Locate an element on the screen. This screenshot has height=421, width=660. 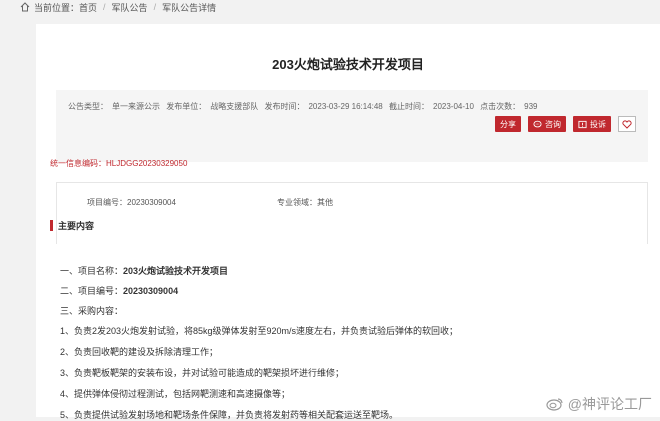
field-value: 其他 is located at coordinates (325, 202).